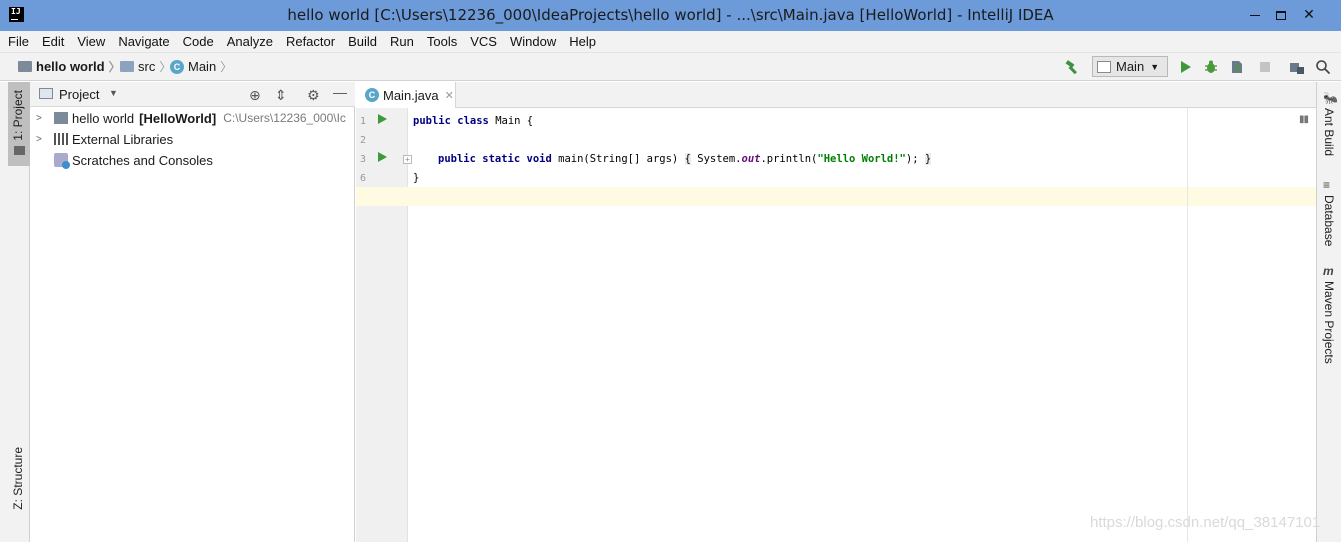 This screenshot has width=1341, height=542. Describe the element at coordinates (618, 159) in the screenshot. I see `code-text: main(String[] args)` at that location.